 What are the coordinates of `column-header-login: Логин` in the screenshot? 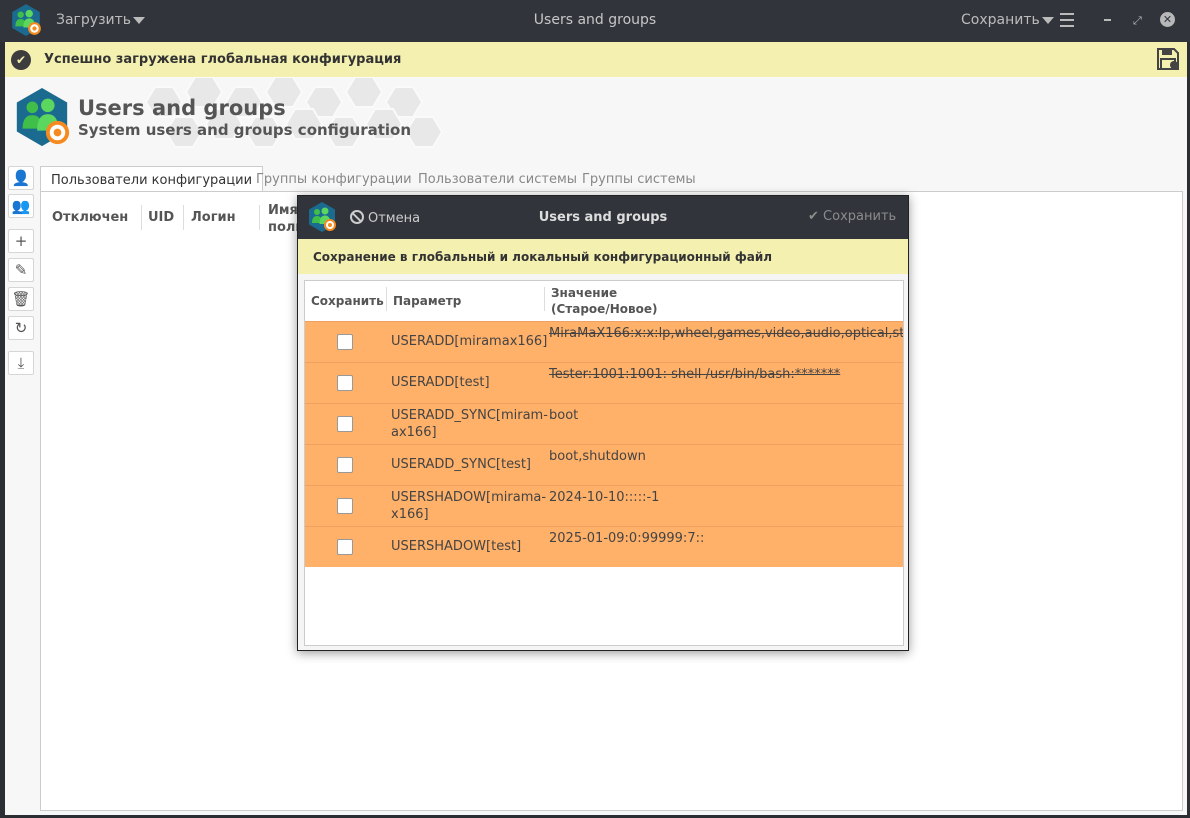 It's located at (213, 217).